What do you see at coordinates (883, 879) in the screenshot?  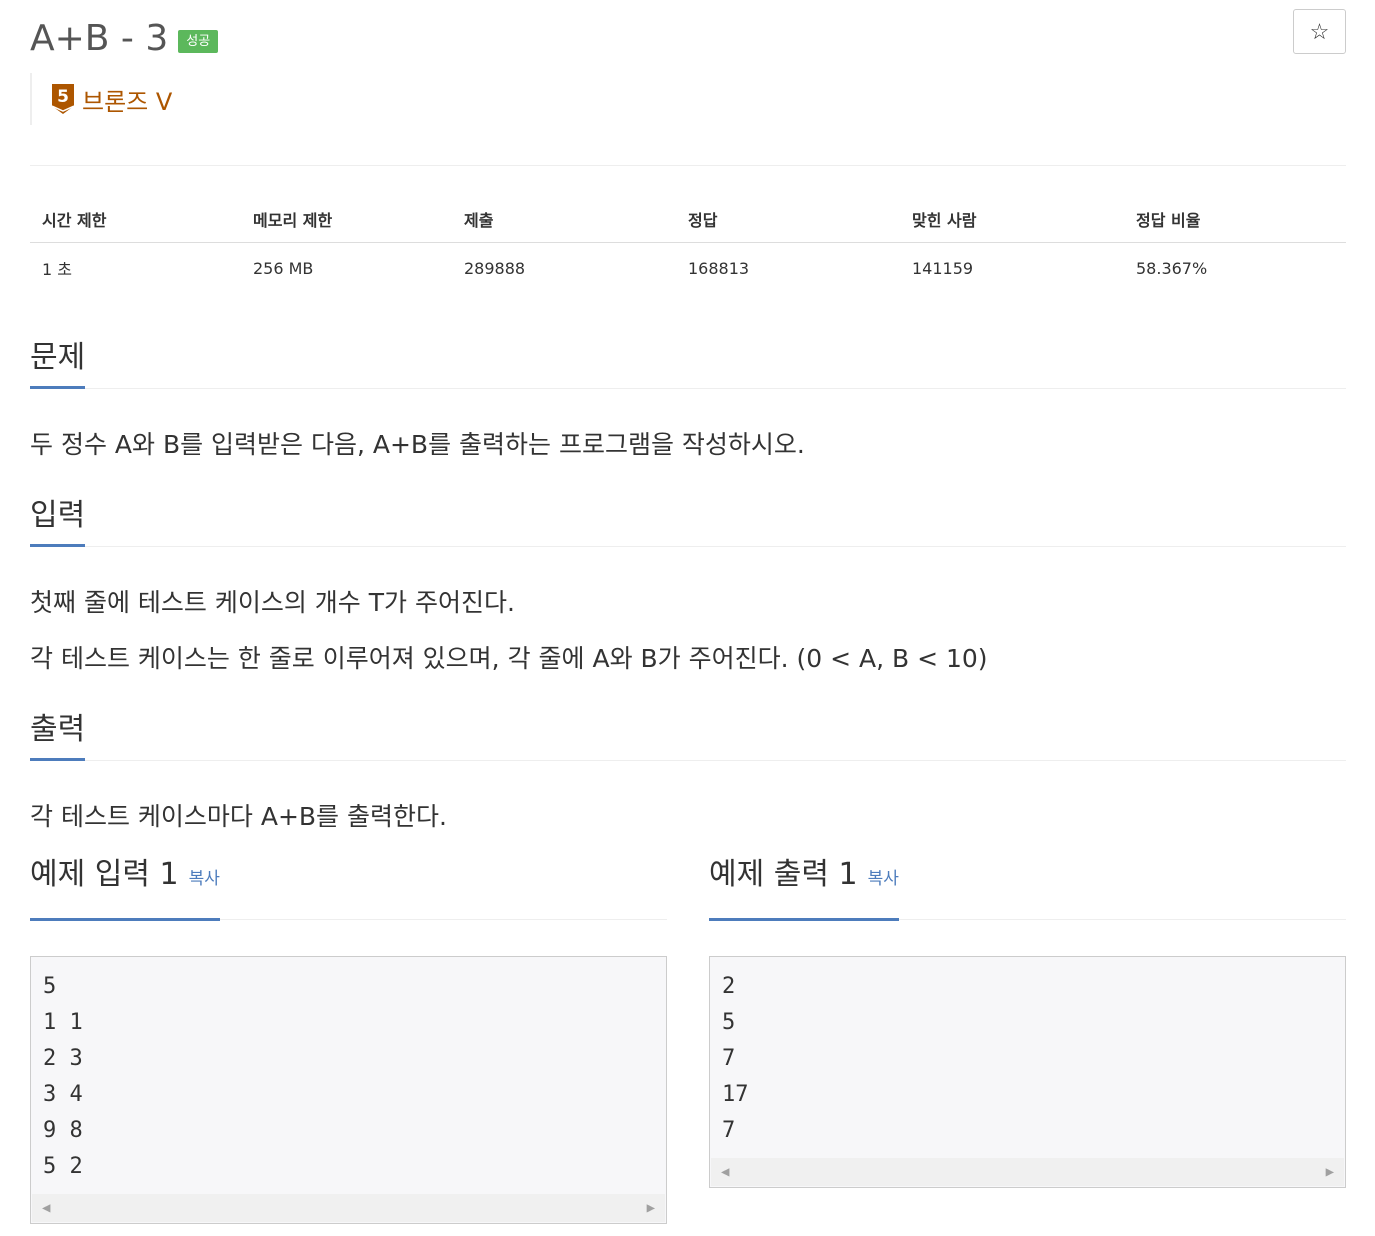 I see `copy-sample-output-button: 복사` at bounding box center [883, 879].